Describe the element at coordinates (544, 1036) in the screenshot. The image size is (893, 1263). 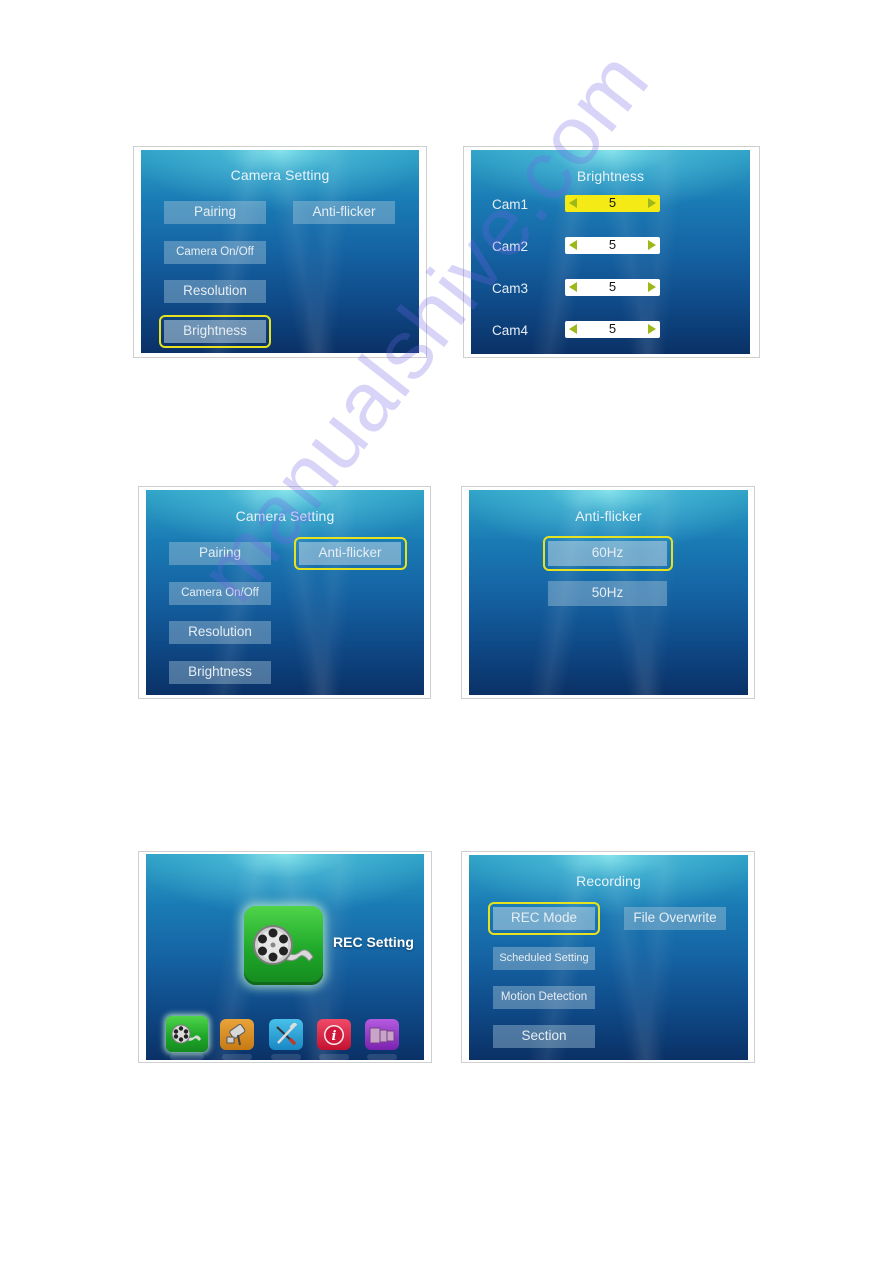
I see `section-button: Section` at that location.